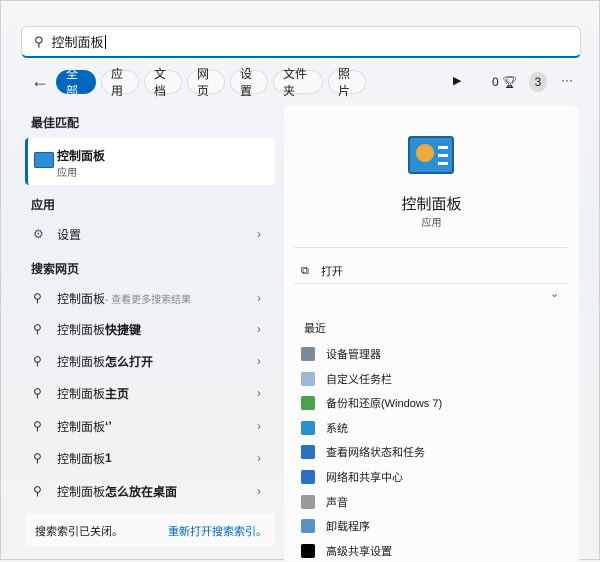 Image resolution: width=600 pixels, height=562 pixels. What do you see at coordinates (249, 82) in the screenshot?
I see `filter-settings: 设置` at bounding box center [249, 82].